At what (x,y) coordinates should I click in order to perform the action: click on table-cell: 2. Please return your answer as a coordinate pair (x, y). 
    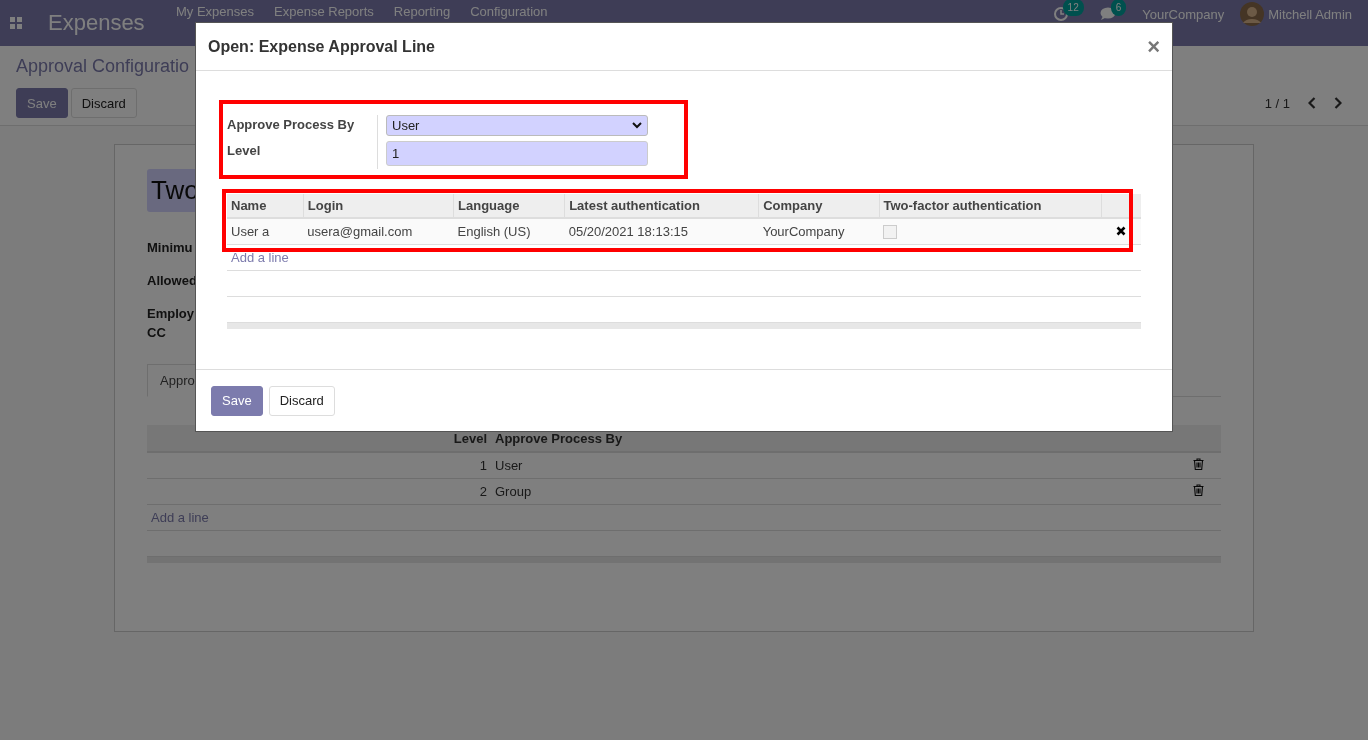
    Looking at the image, I should click on (319, 491).